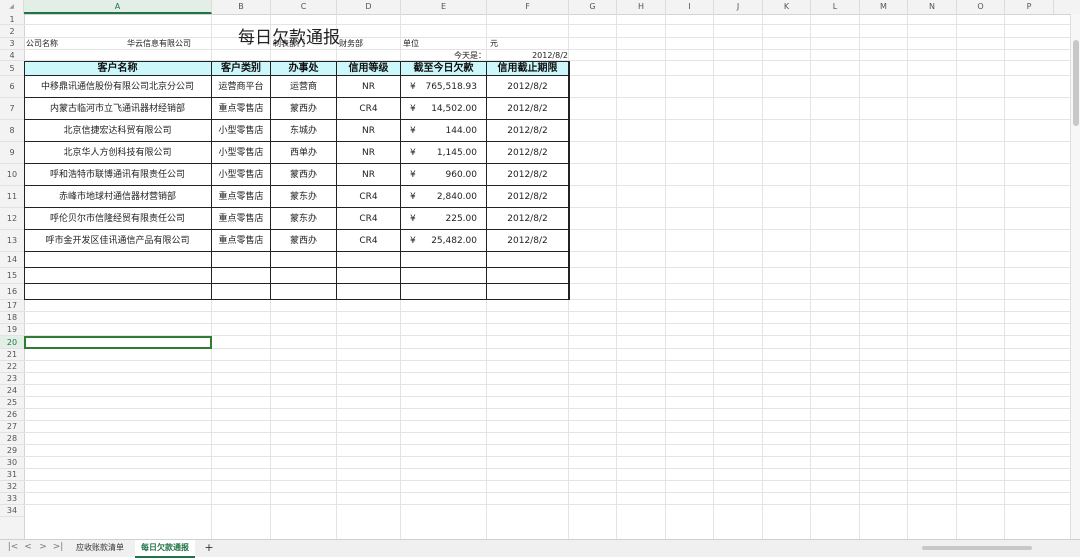 The width and height of the screenshot is (1080, 558). What do you see at coordinates (932, 7) in the screenshot?
I see `column-header-n: N` at bounding box center [932, 7].